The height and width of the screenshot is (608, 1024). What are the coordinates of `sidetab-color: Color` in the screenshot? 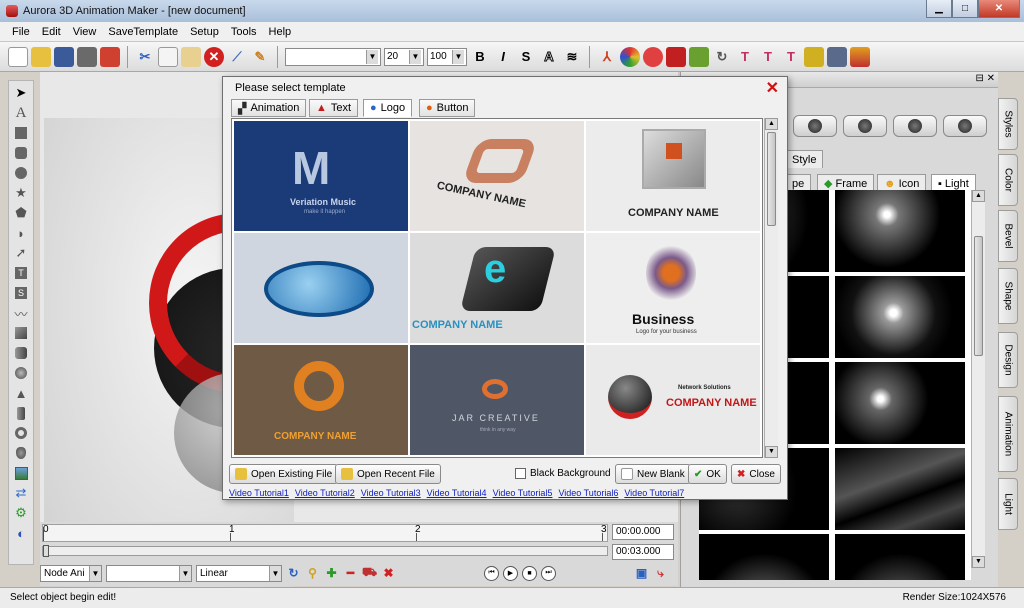 It's located at (1008, 180).